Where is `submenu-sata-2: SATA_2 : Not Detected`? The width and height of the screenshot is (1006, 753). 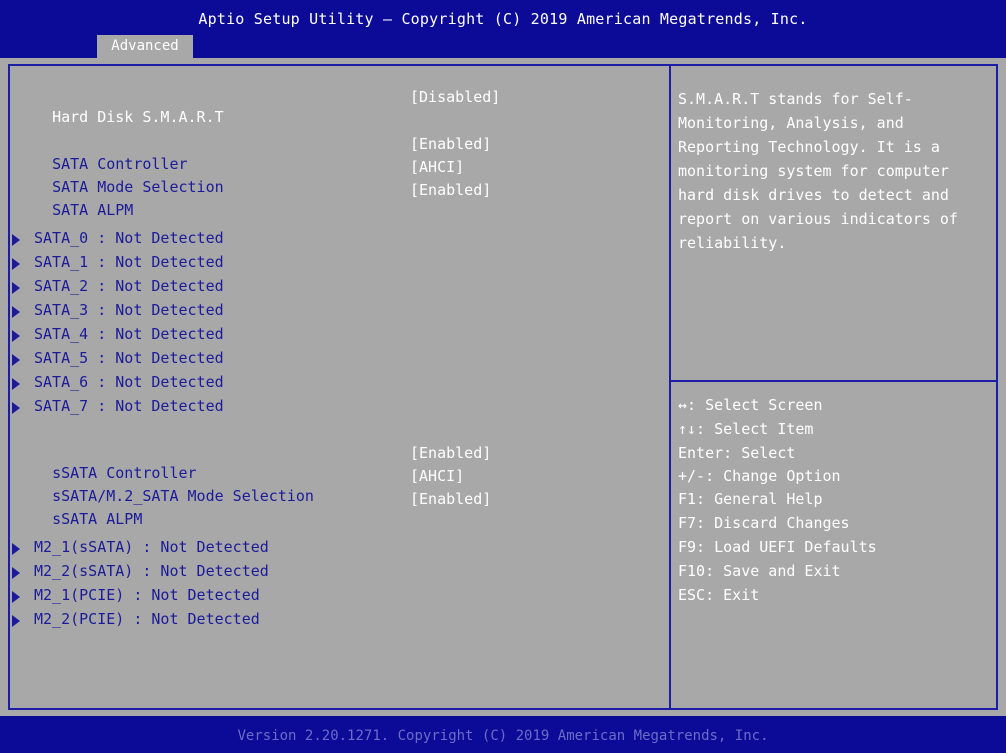 submenu-sata-2: SATA_2 : Not Detected is located at coordinates (129, 286).